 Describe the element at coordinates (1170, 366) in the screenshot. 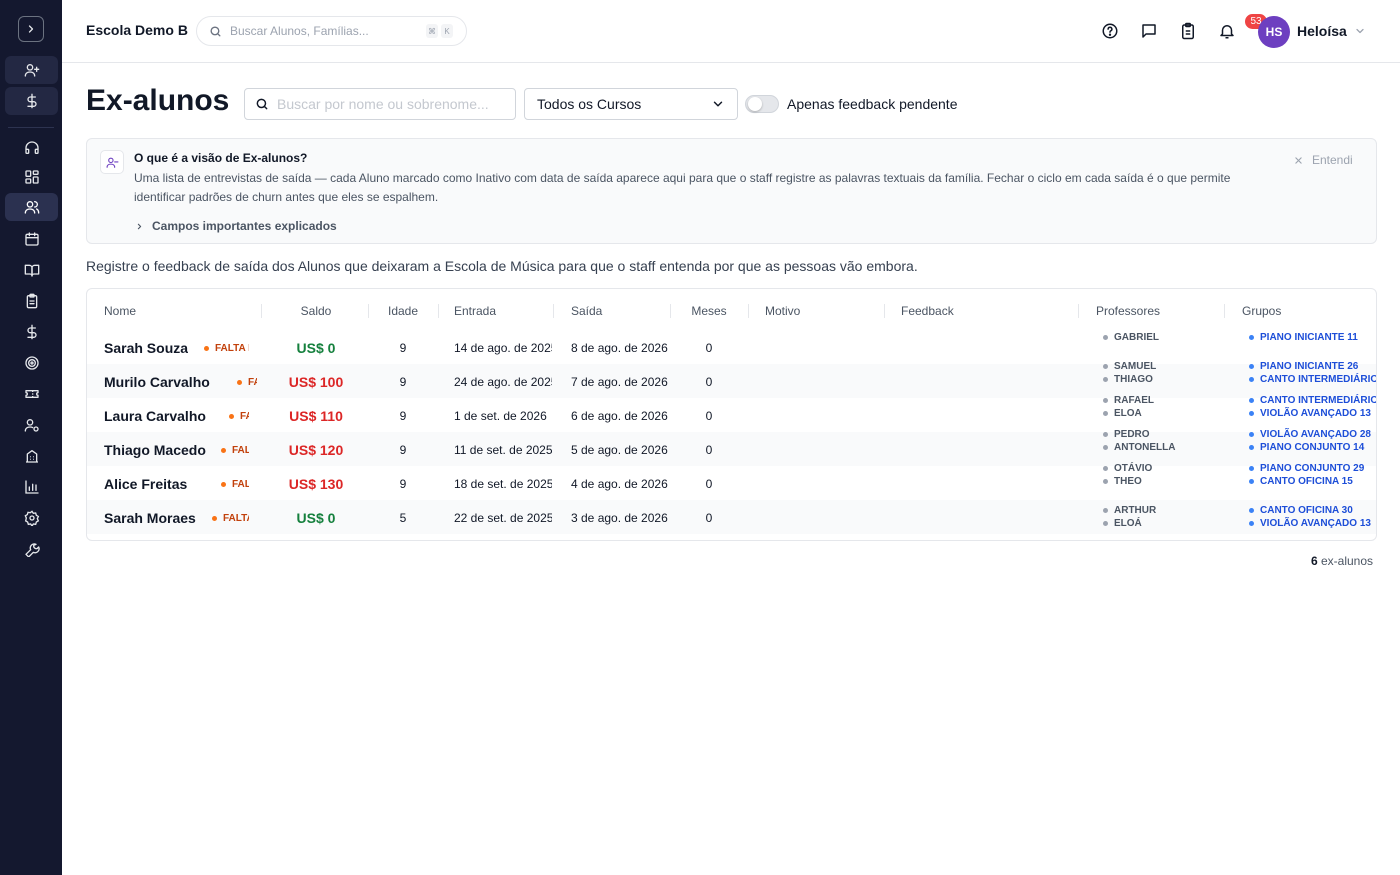

I see `teacher-tag: SAMUEL` at that location.